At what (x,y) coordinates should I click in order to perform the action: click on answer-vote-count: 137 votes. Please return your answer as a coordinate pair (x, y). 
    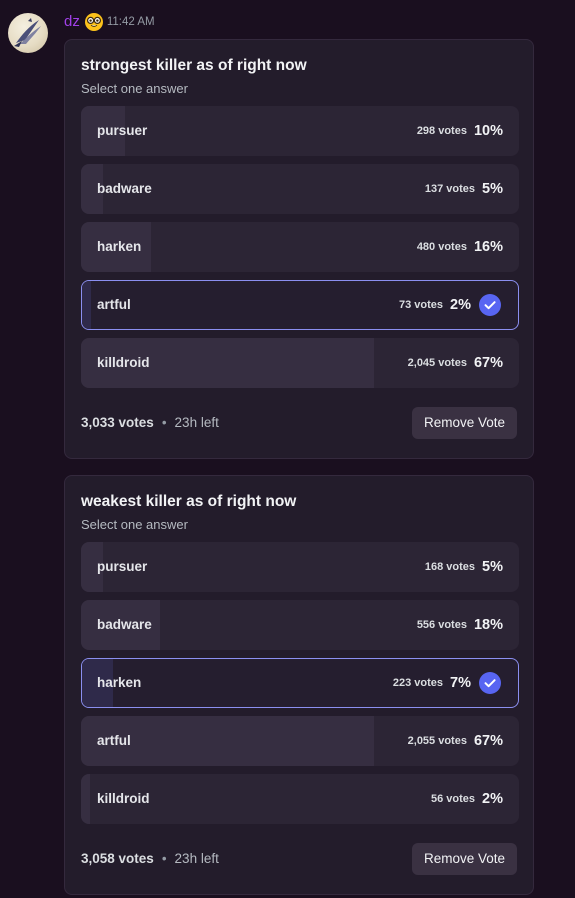
    Looking at the image, I should click on (450, 189).